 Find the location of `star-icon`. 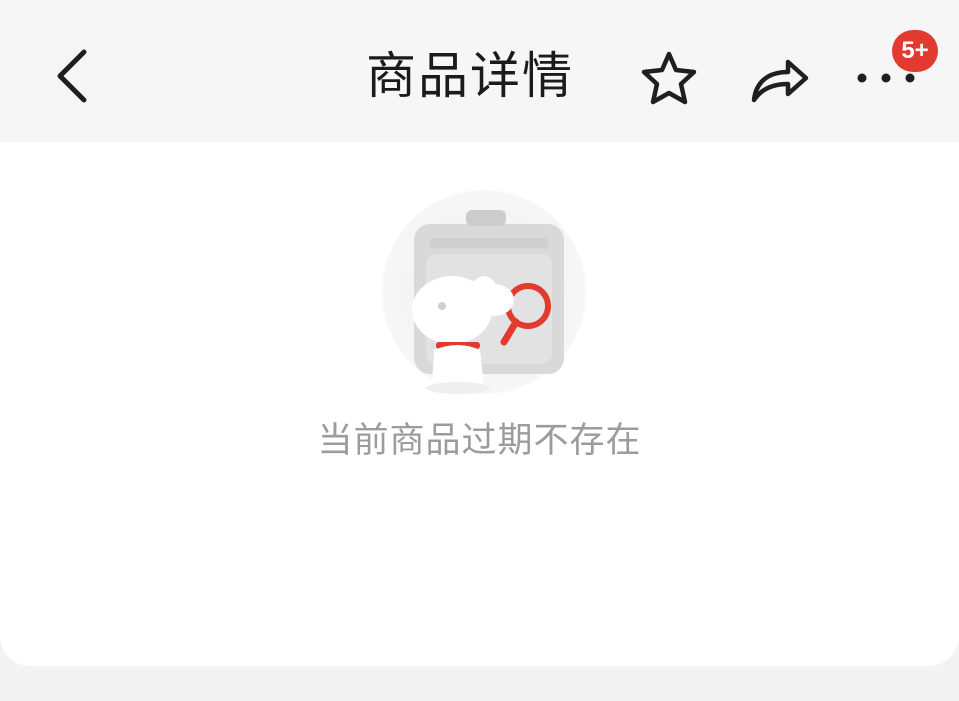

star-icon is located at coordinates (669, 78).